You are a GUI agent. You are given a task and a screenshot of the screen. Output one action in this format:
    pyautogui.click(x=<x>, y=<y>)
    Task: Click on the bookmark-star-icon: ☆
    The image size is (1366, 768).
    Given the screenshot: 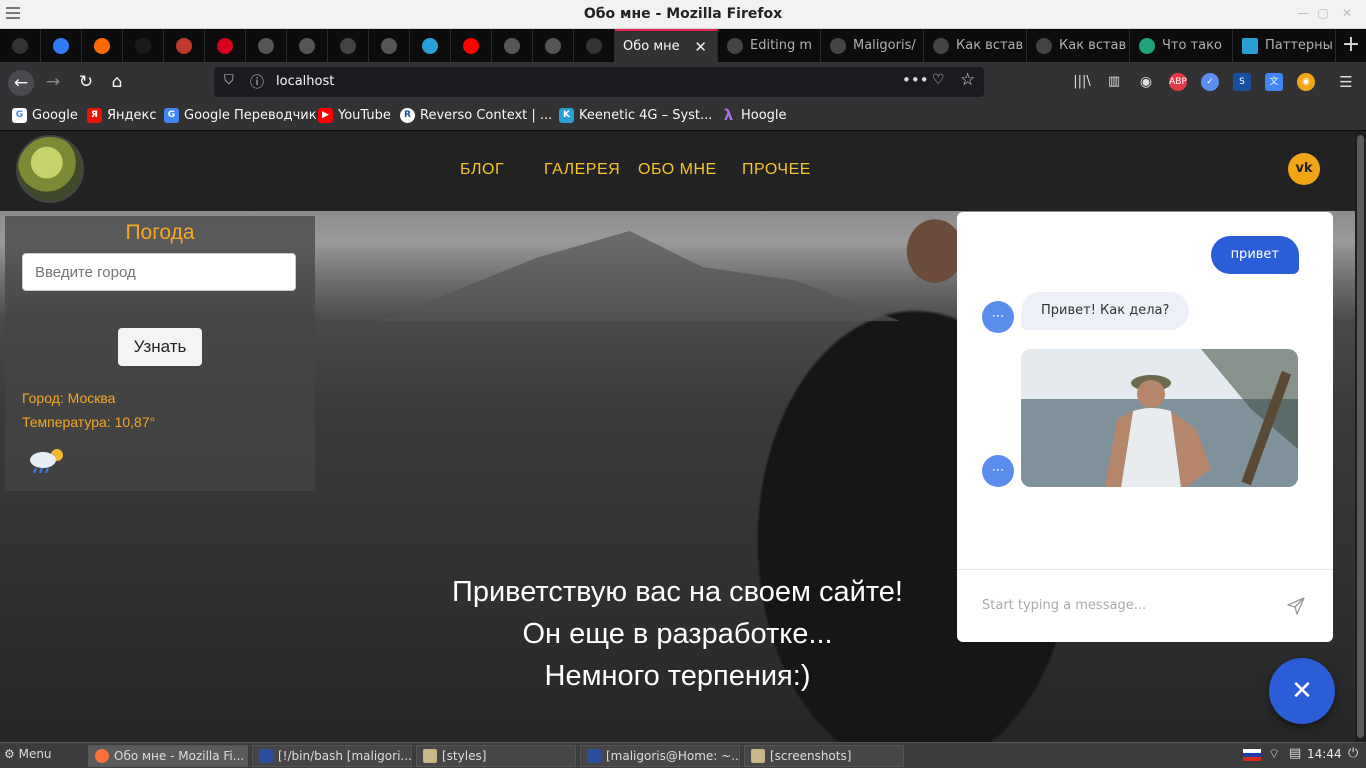 What is the action you would take?
    pyautogui.click(x=967, y=80)
    